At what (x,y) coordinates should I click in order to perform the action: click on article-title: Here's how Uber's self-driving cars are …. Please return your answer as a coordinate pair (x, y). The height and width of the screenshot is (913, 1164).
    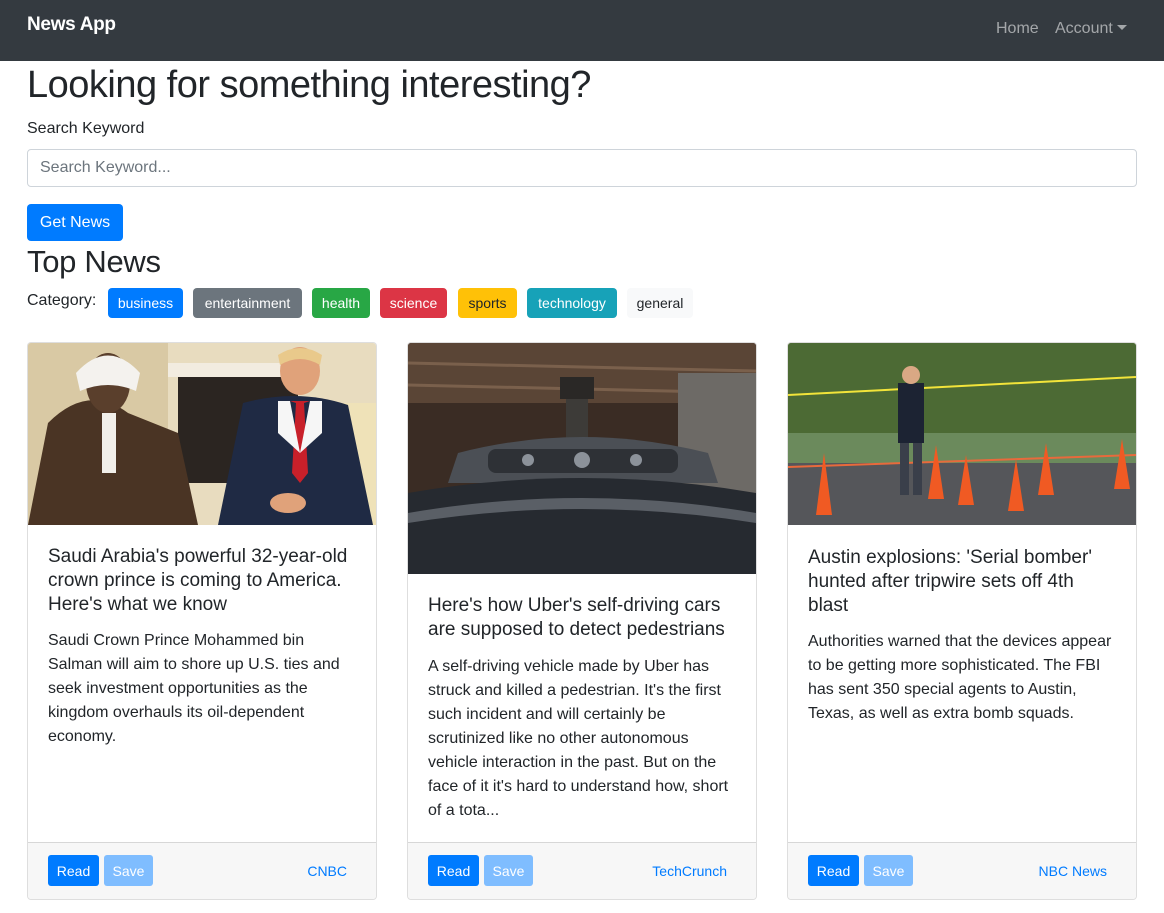
    Looking at the image, I should click on (582, 618).